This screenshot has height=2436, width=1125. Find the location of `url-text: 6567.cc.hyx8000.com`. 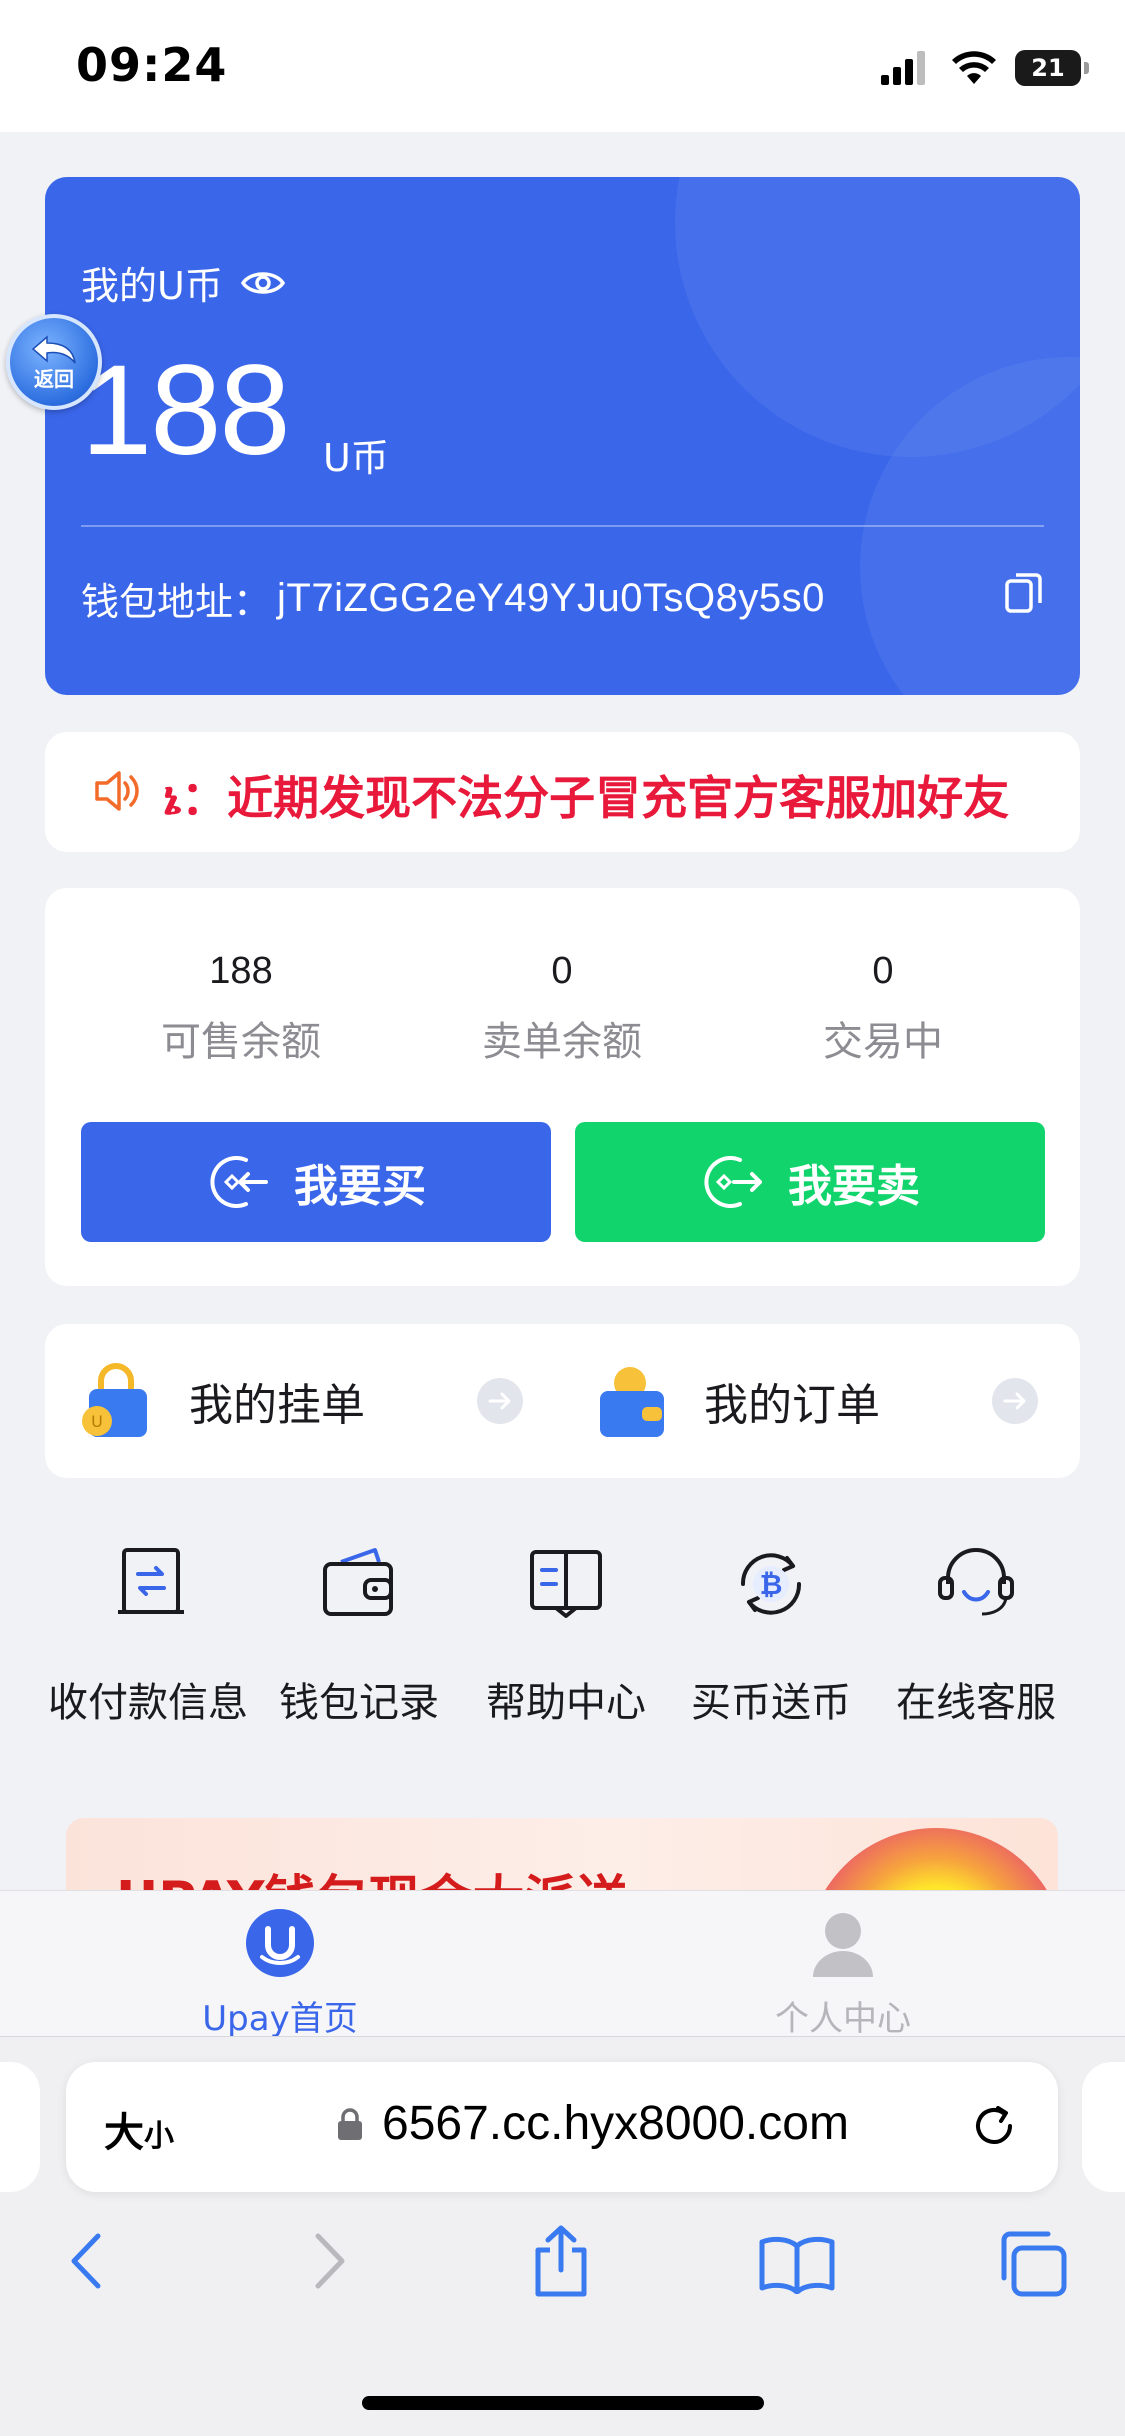

url-text: 6567.cc.hyx8000.com is located at coordinates (615, 2123).